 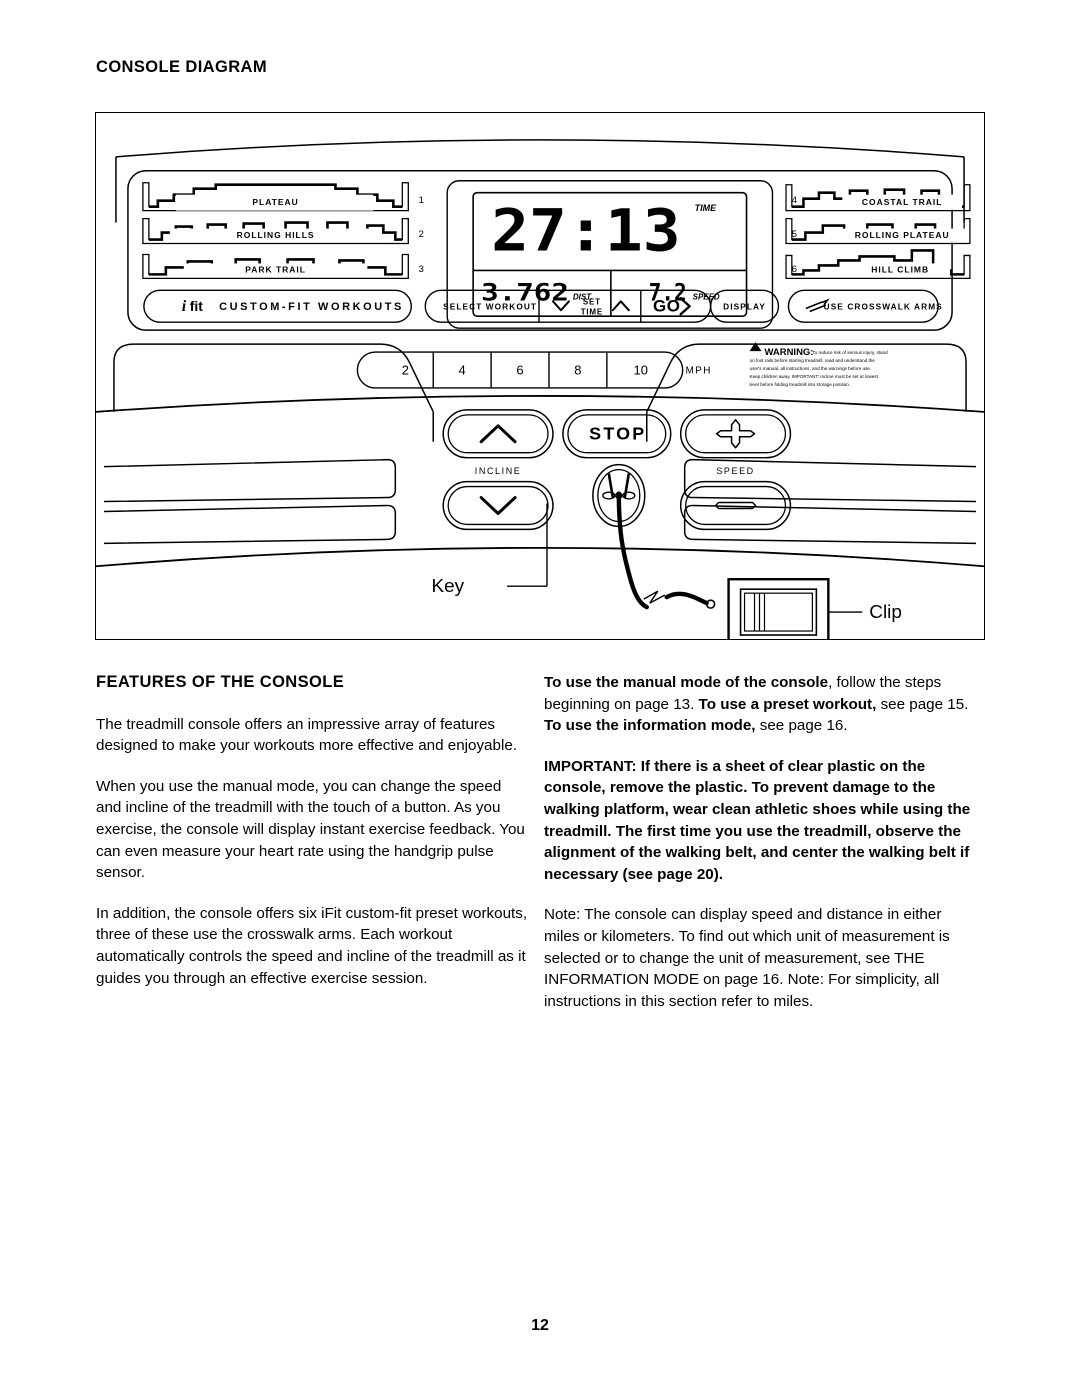 I want to click on stop-button: STOP, so click(x=617, y=434).